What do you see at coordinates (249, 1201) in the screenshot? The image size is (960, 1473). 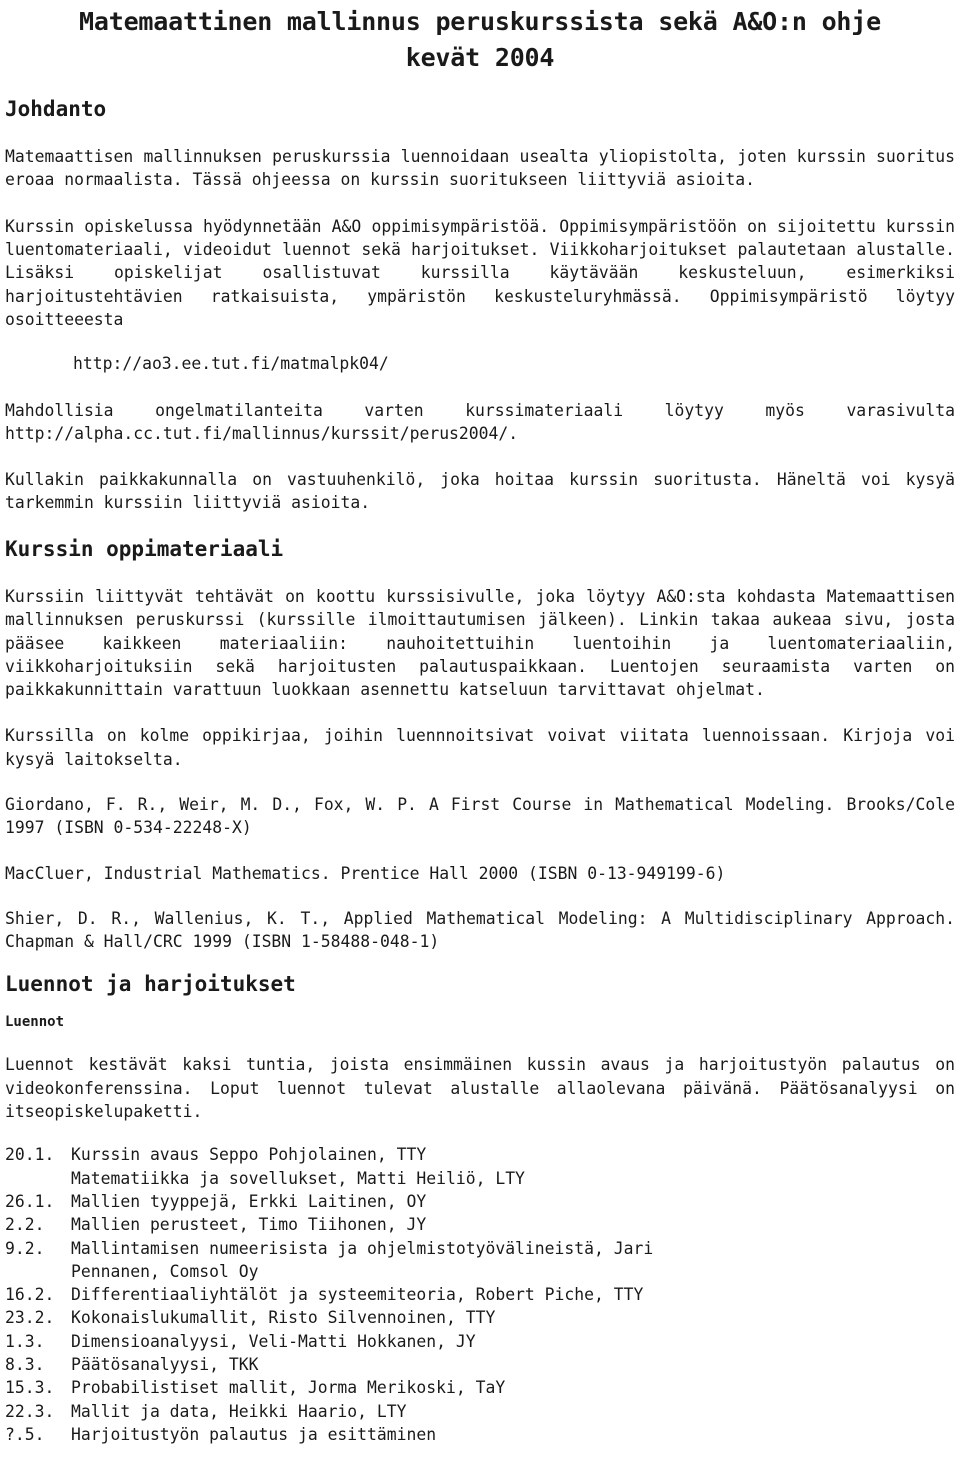 I see `lecture-description: Mallien tyyppejä, Erkki Laitinen, OY` at bounding box center [249, 1201].